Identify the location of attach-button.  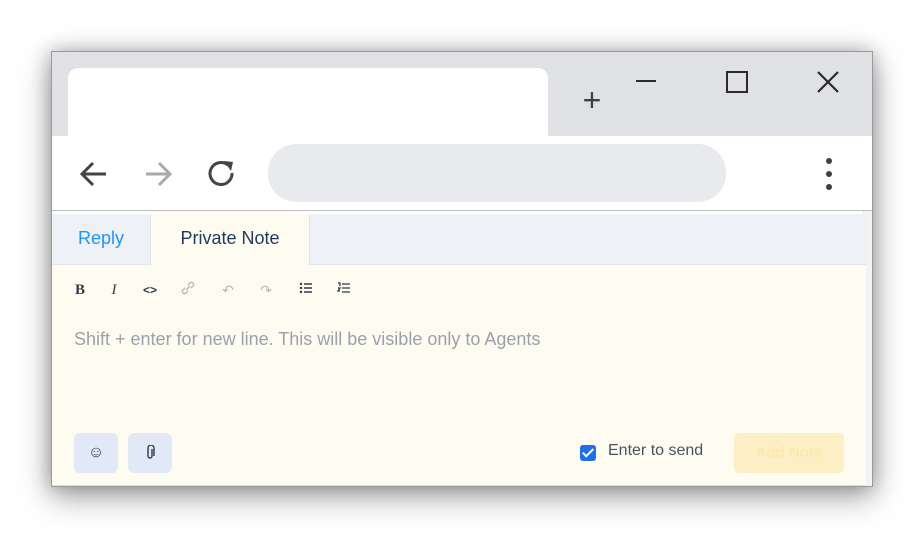
(150, 453).